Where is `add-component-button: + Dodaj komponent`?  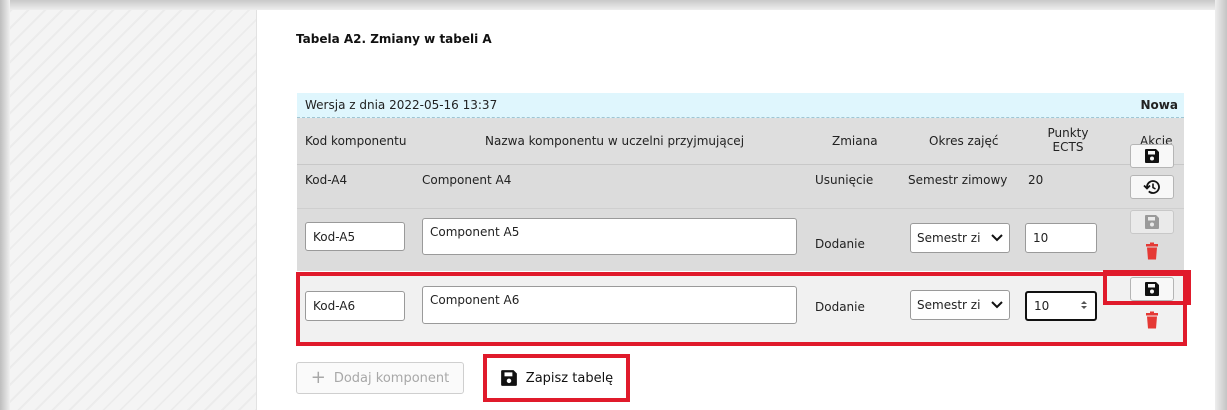 add-component-button: + Dodaj komponent is located at coordinates (380, 378).